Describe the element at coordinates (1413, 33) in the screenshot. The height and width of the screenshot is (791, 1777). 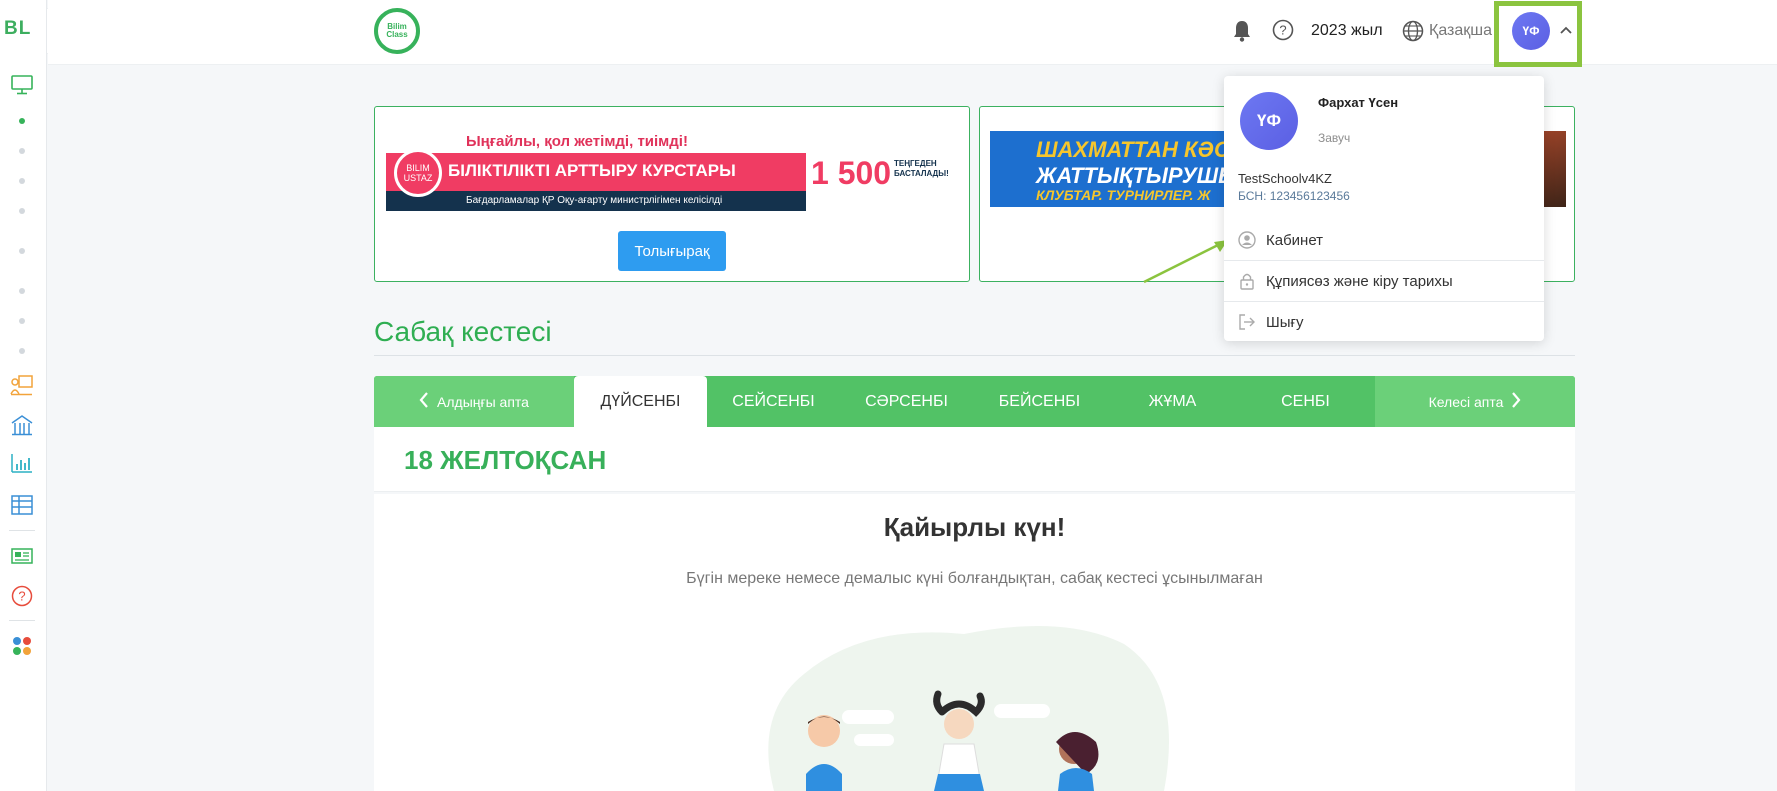
I see `globe-icon` at that location.